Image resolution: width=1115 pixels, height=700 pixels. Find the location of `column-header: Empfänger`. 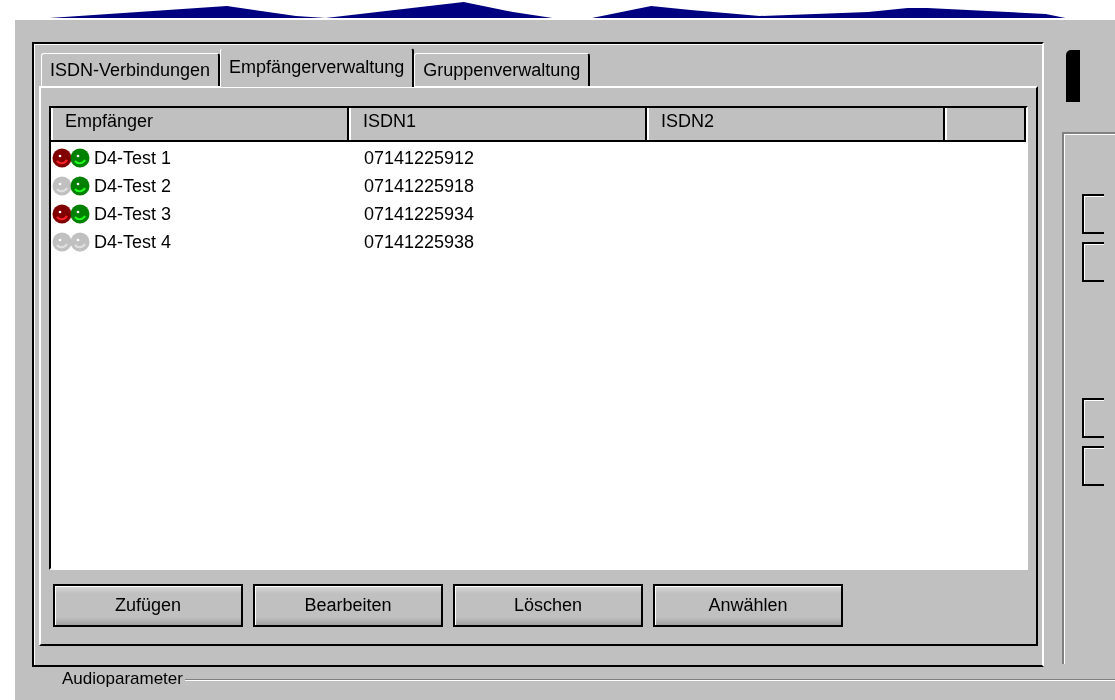

column-header: Empfänger is located at coordinates (200, 124).